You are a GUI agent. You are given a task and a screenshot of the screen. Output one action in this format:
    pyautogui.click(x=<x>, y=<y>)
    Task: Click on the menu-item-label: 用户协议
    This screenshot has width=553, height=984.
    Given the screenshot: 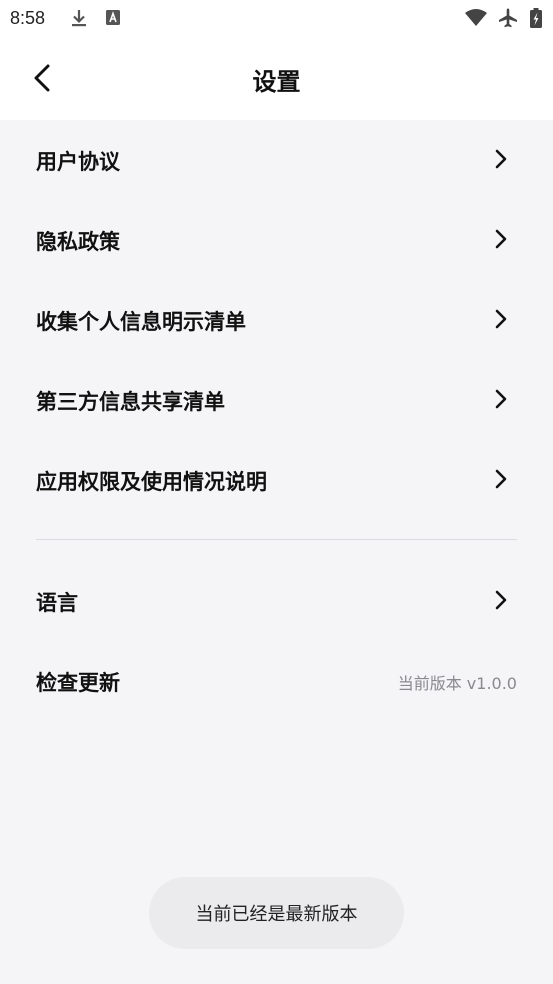 What is the action you would take?
    pyautogui.click(x=78, y=162)
    